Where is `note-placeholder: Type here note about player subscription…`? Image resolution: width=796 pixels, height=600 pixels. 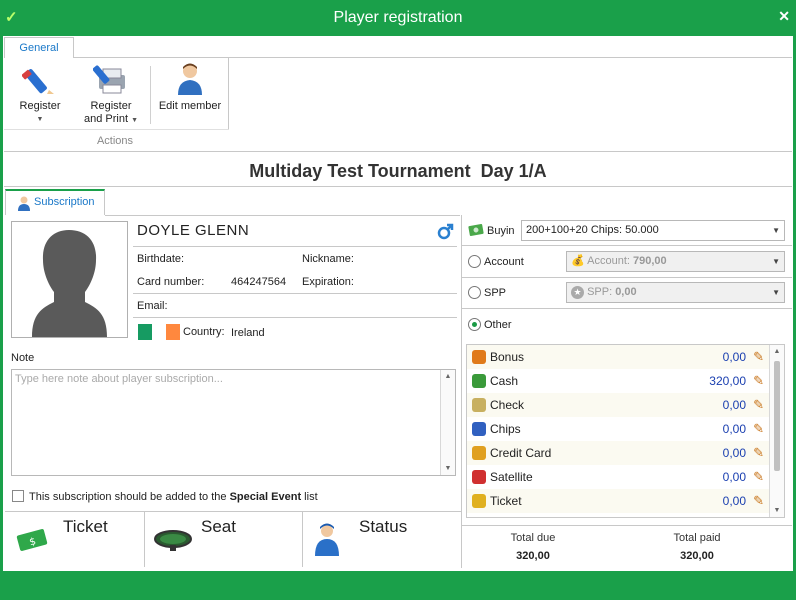 note-placeholder: Type here note about player subscription… is located at coordinates (119, 379).